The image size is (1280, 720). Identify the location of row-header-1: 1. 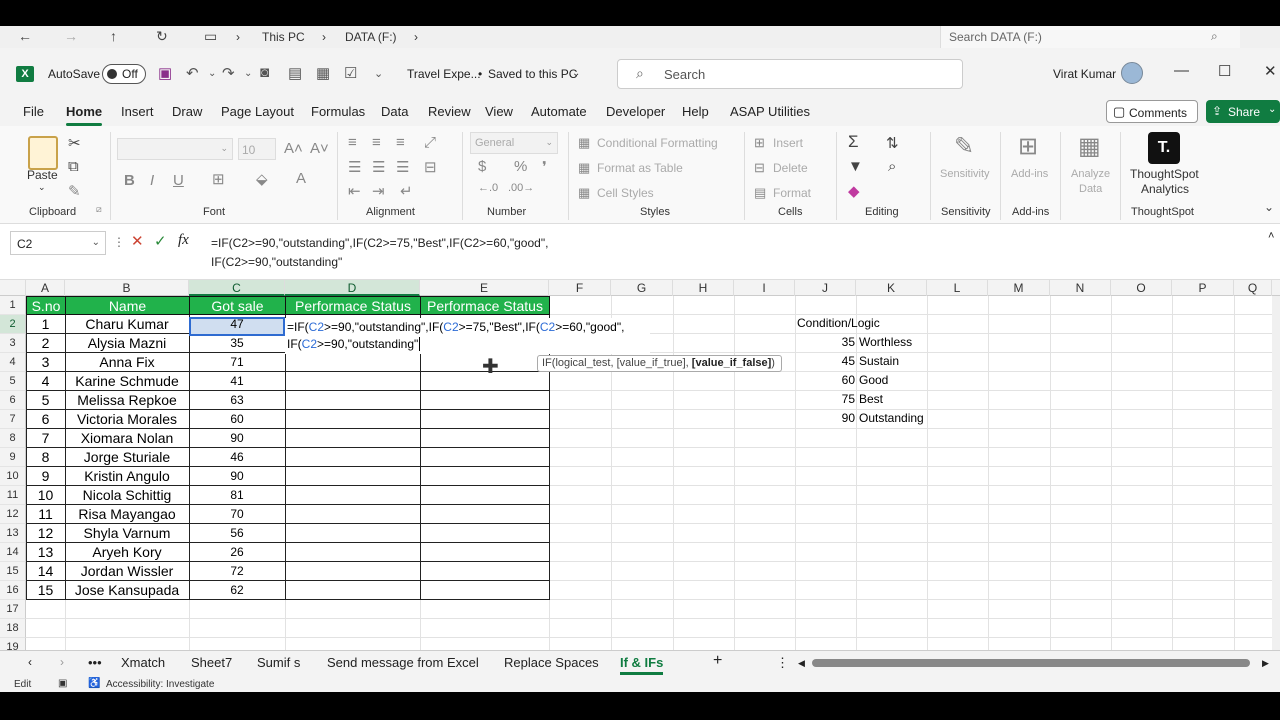
(13, 305).